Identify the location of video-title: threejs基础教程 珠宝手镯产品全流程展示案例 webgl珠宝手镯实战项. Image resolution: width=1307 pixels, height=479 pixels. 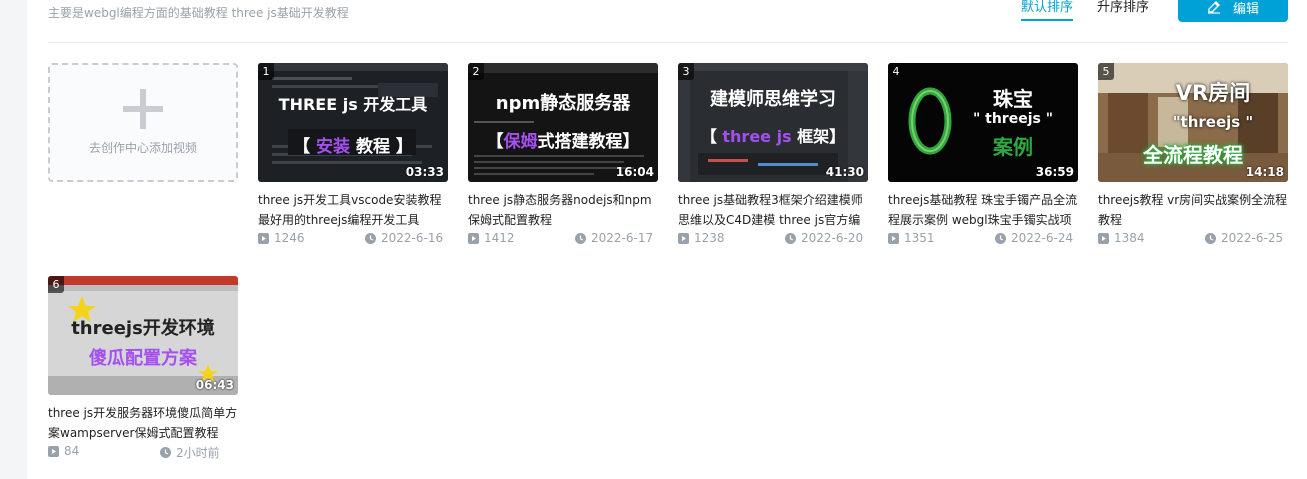
(983, 210).